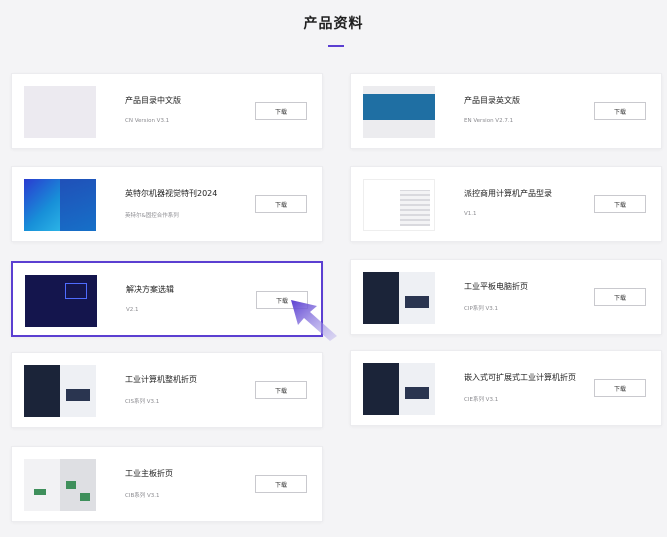 This screenshot has width=667, height=537. I want to click on card-title: 解决方案选辑, so click(150, 289).